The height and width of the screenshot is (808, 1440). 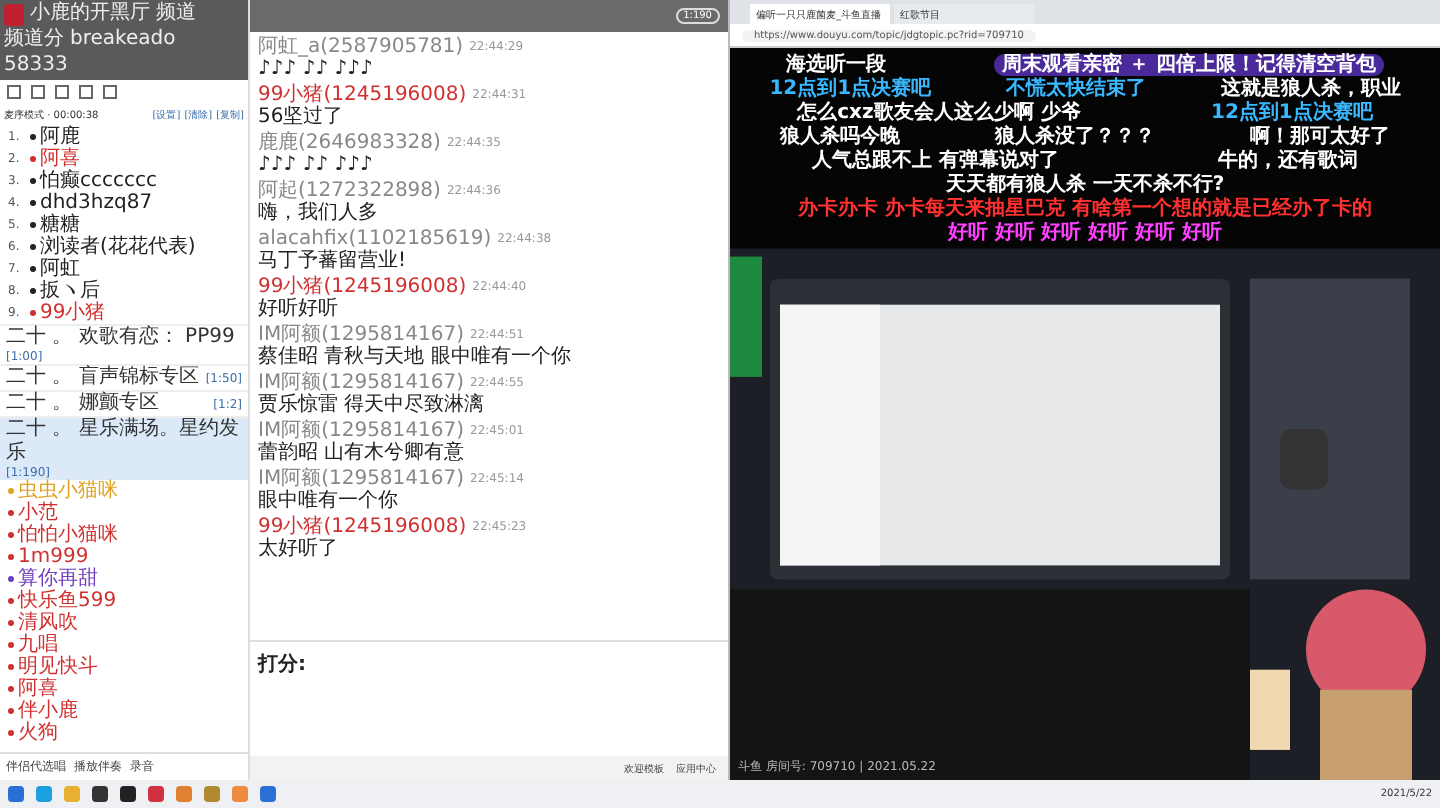 What do you see at coordinates (176, 14) in the screenshot?
I see `nav-link: 频道` at bounding box center [176, 14].